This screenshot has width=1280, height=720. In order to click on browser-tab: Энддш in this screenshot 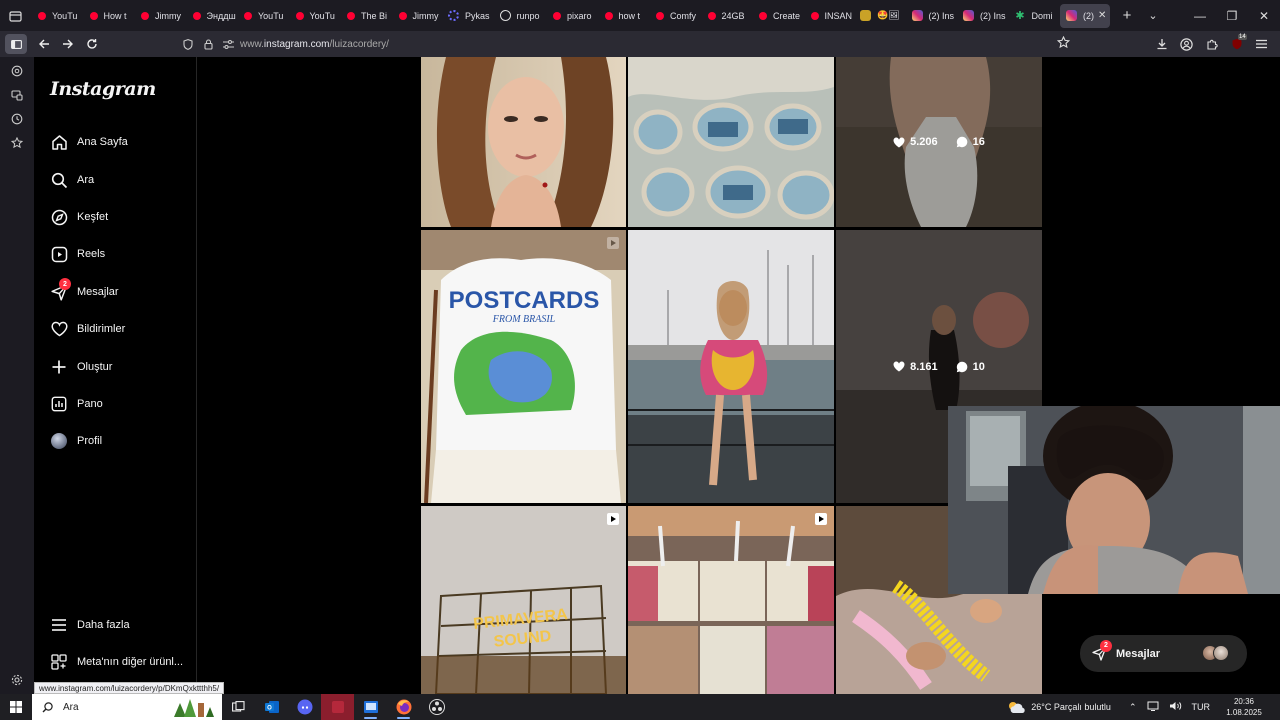, I will do `click(211, 16)`.